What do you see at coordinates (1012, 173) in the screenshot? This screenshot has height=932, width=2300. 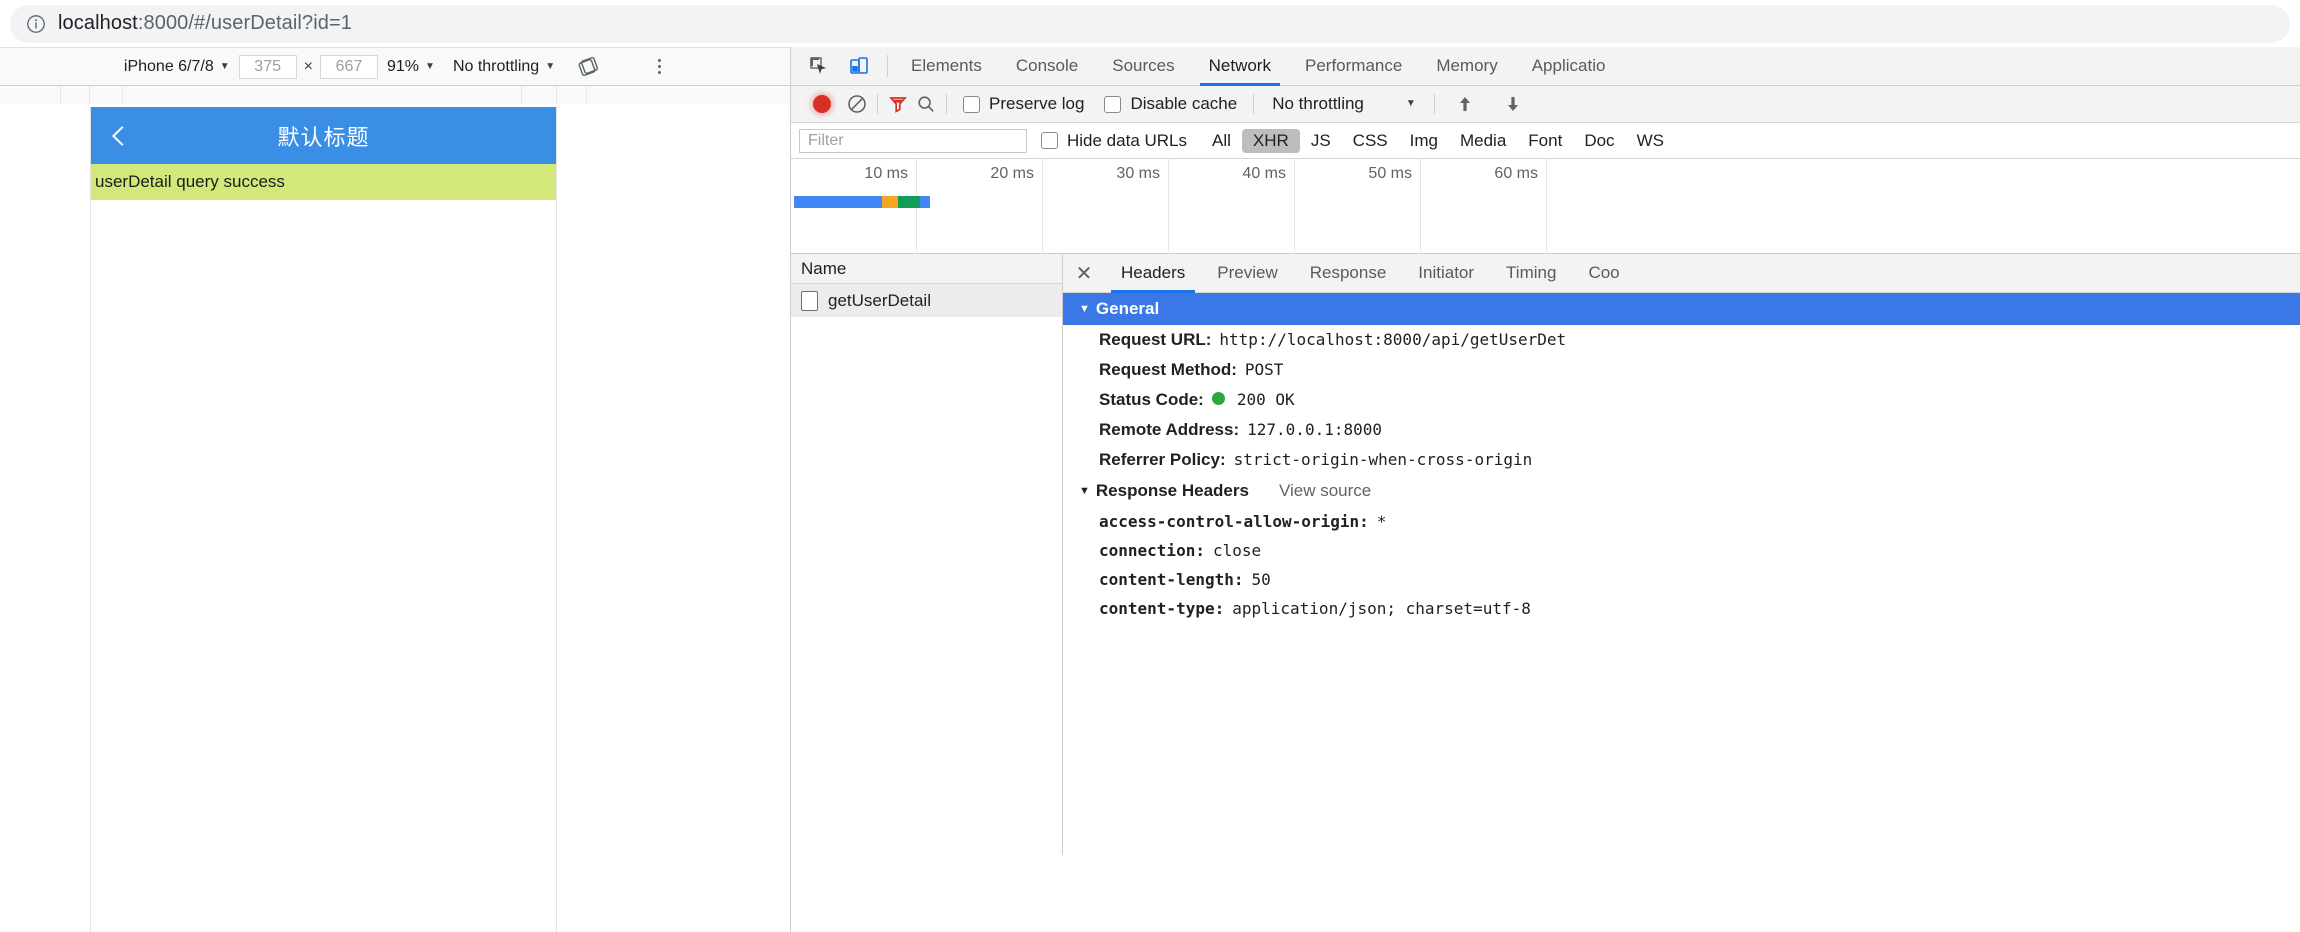 I see `timeline-tick-20ms: 20 ms` at bounding box center [1012, 173].